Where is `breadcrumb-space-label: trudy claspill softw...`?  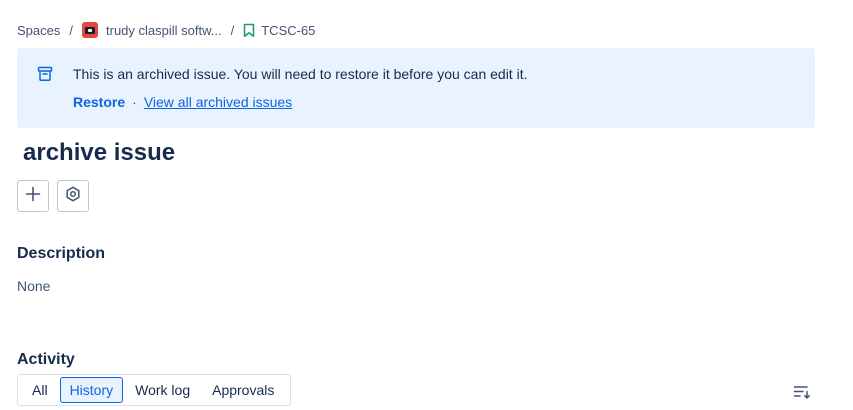 breadcrumb-space-label: trudy claspill softw... is located at coordinates (164, 30).